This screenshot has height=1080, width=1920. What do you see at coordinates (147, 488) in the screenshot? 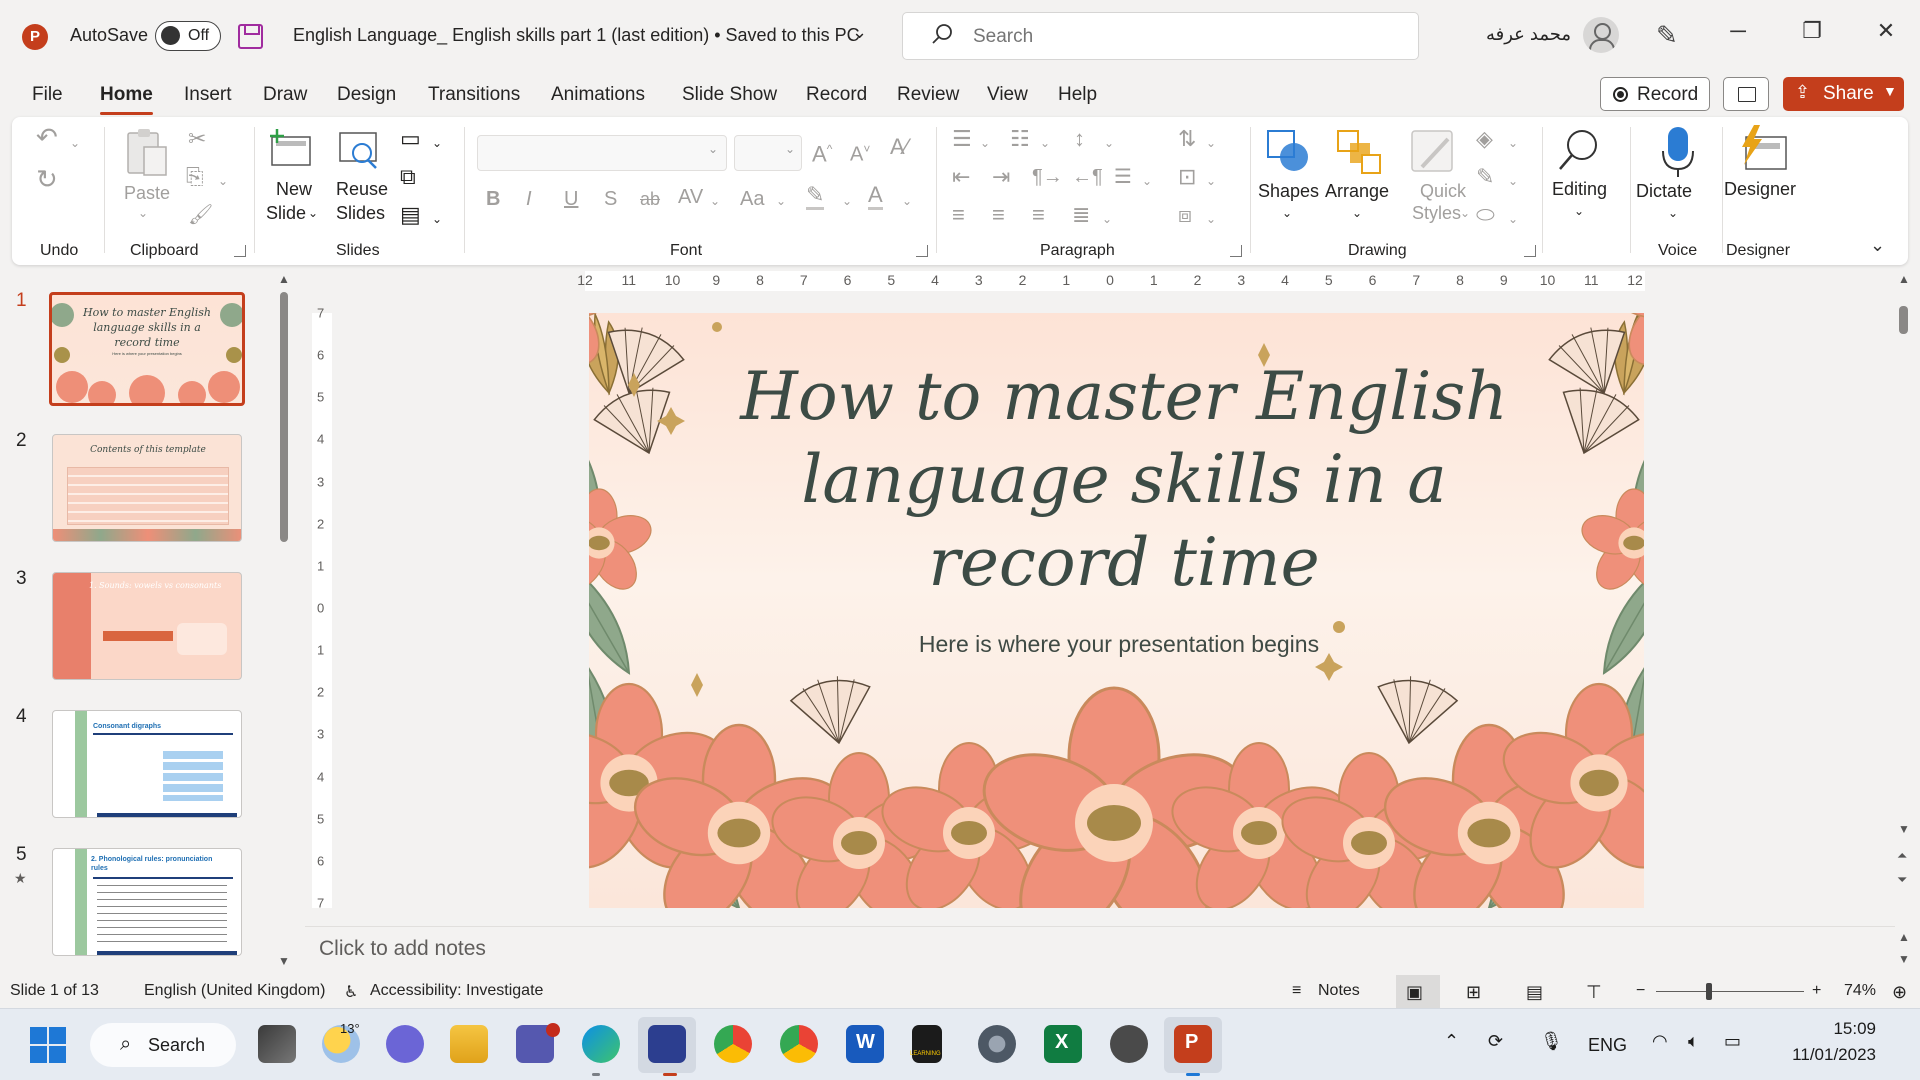
I see `slide-thumbnail-2: Contents of this template` at bounding box center [147, 488].